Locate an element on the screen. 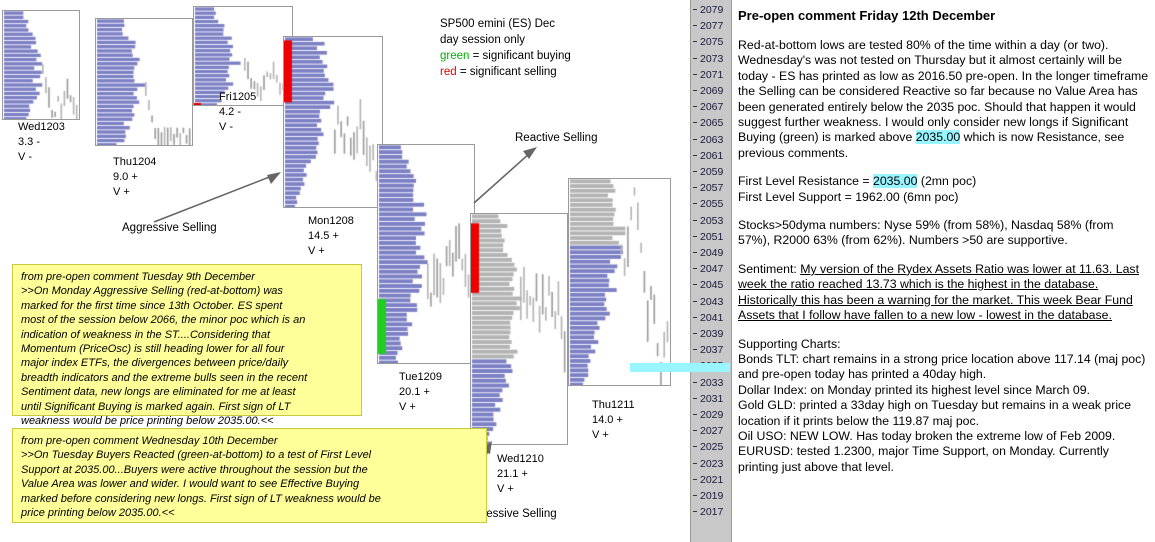  price-tick: 2067 is located at coordinates (712, 107).